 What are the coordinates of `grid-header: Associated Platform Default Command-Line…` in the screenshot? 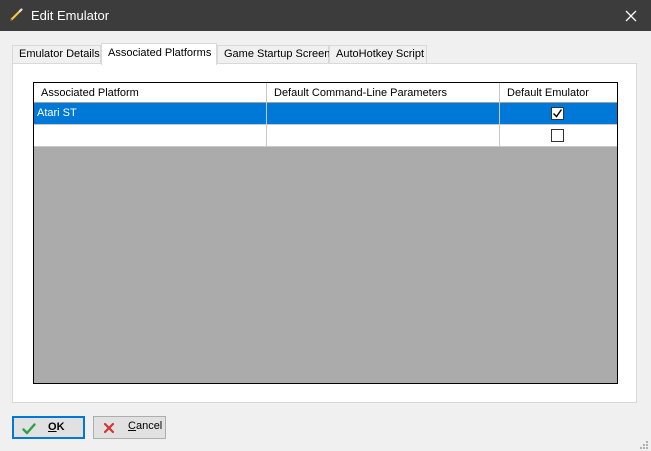 It's located at (325, 93).